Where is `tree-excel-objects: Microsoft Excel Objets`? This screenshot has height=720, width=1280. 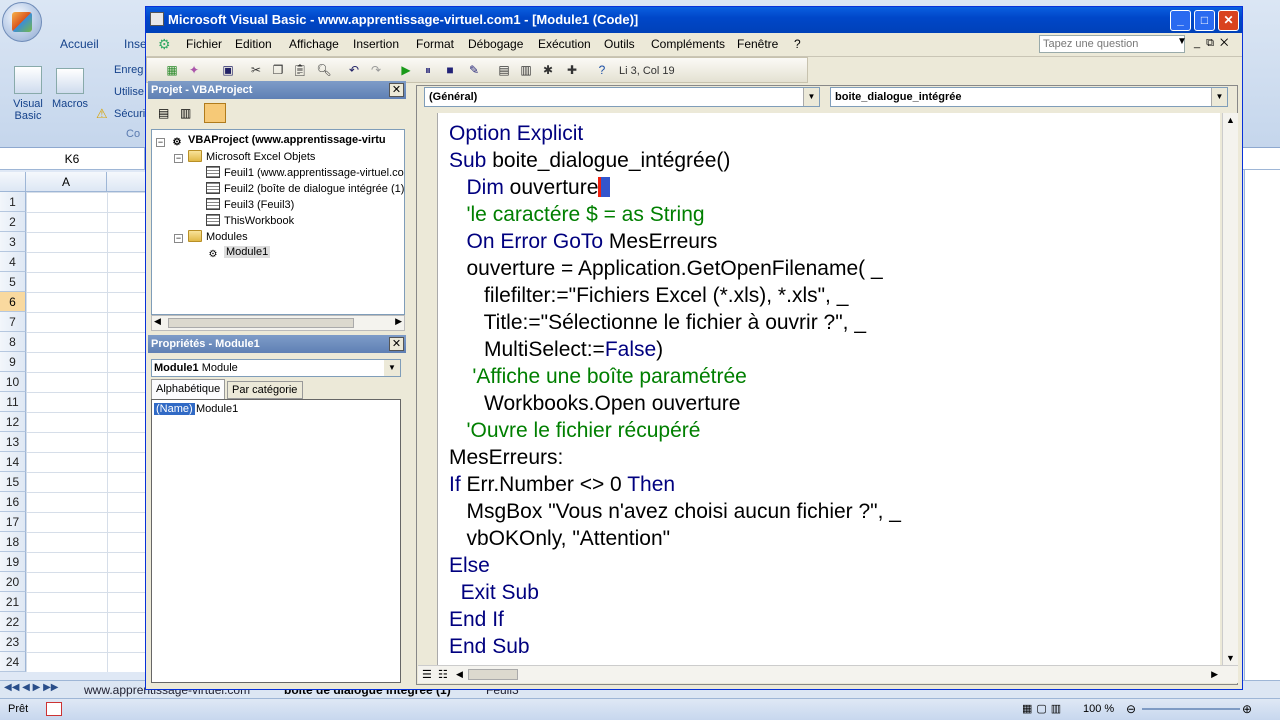
tree-excel-objects: Microsoft Excel Objets is located at coordinates (251, 156).